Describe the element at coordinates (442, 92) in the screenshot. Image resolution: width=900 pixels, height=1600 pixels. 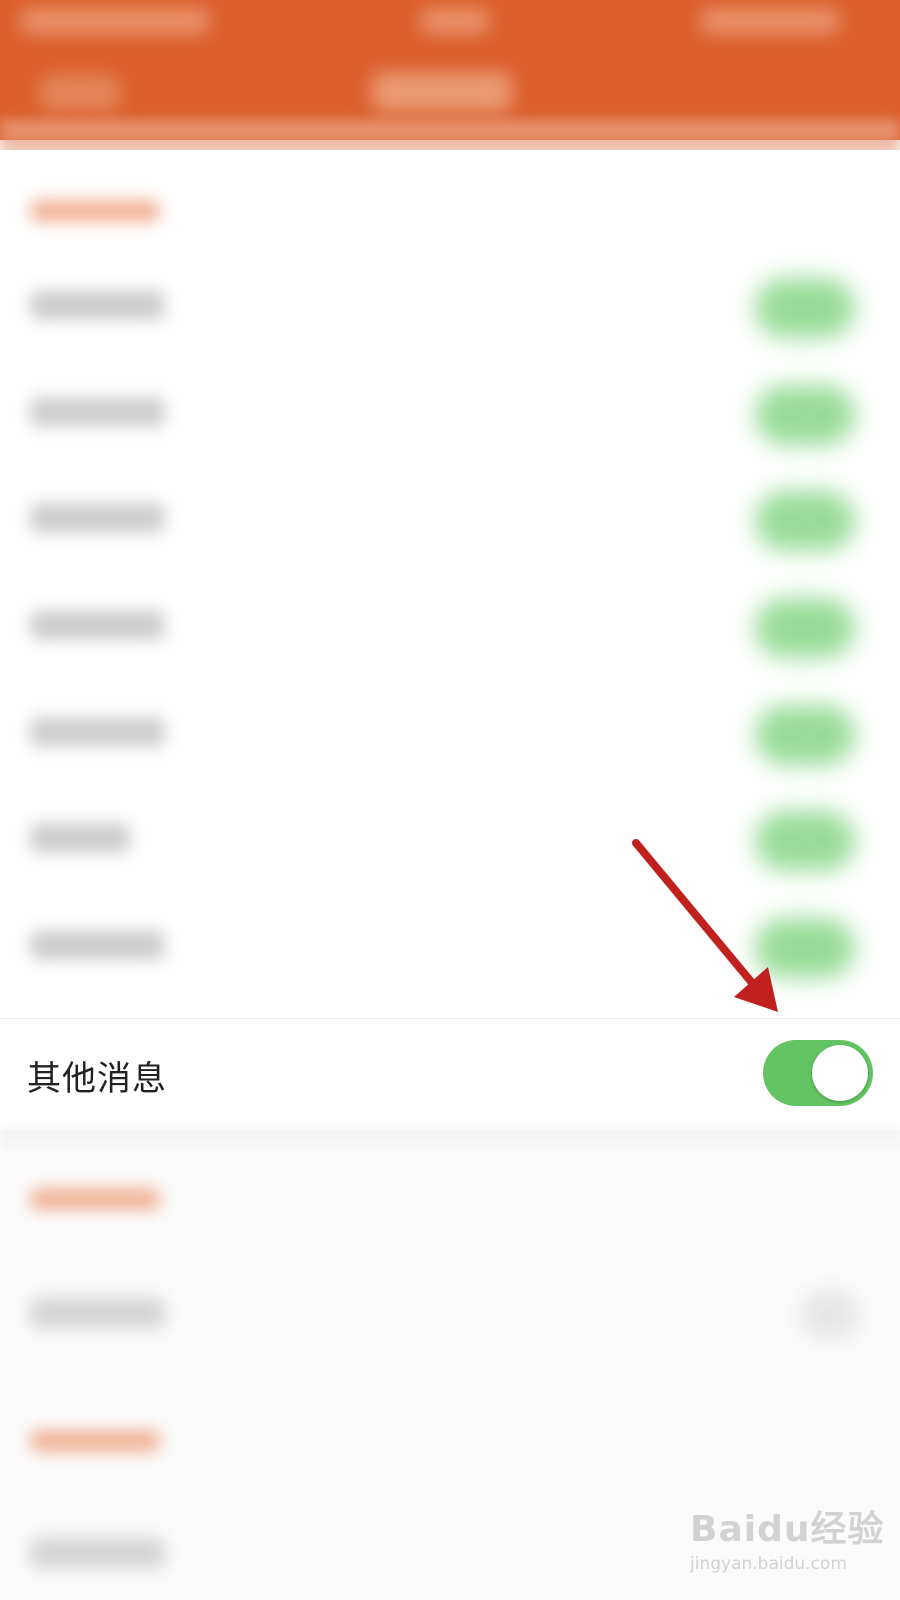
I see `page-title-blur` at that location.